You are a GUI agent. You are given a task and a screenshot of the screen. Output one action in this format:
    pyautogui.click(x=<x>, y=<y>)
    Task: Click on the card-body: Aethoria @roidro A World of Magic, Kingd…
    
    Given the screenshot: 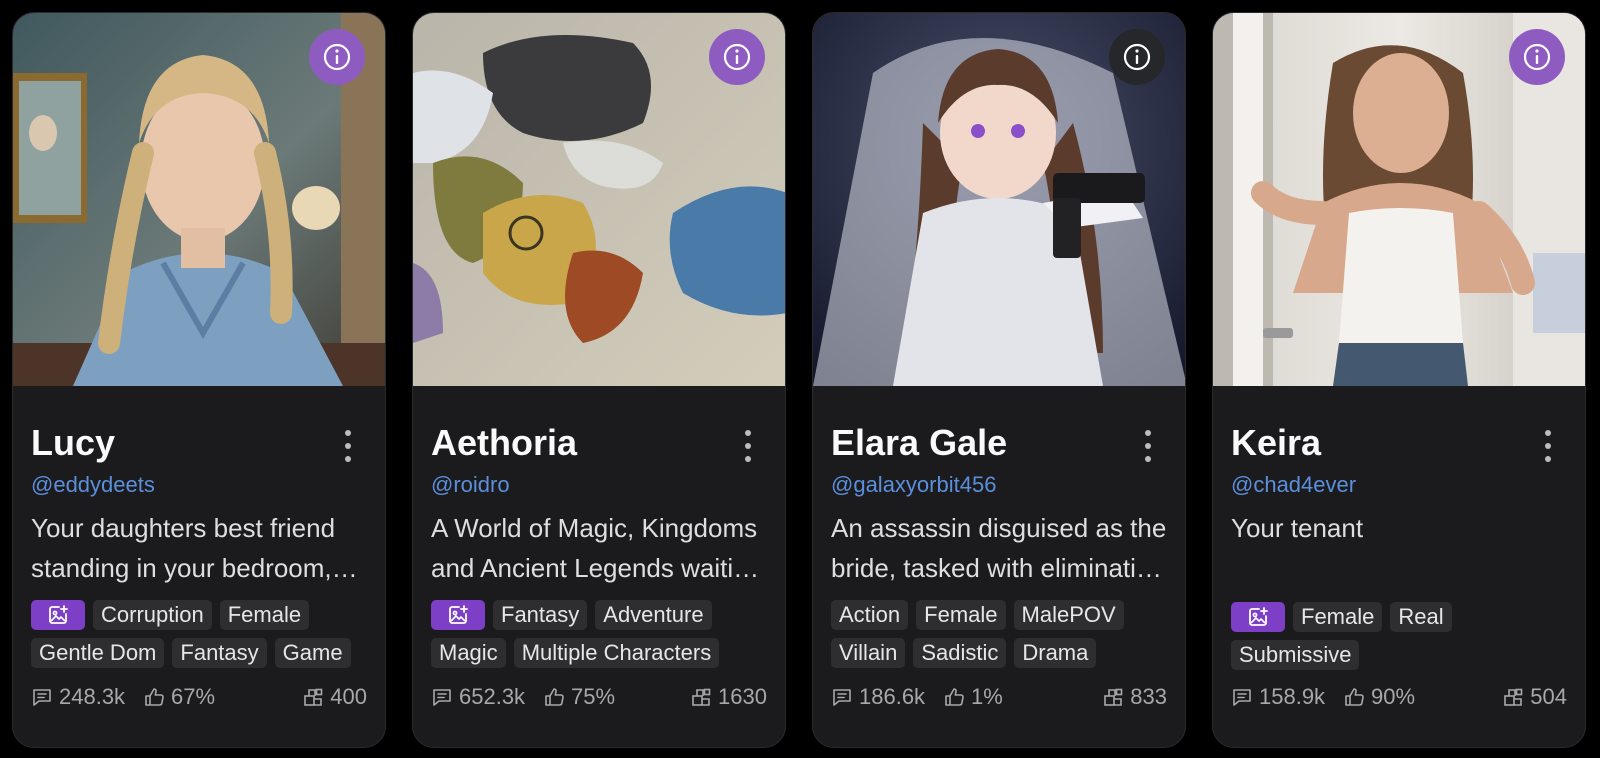 What is the action you would take?
    pyautogui.click(x=599, y=566)
    